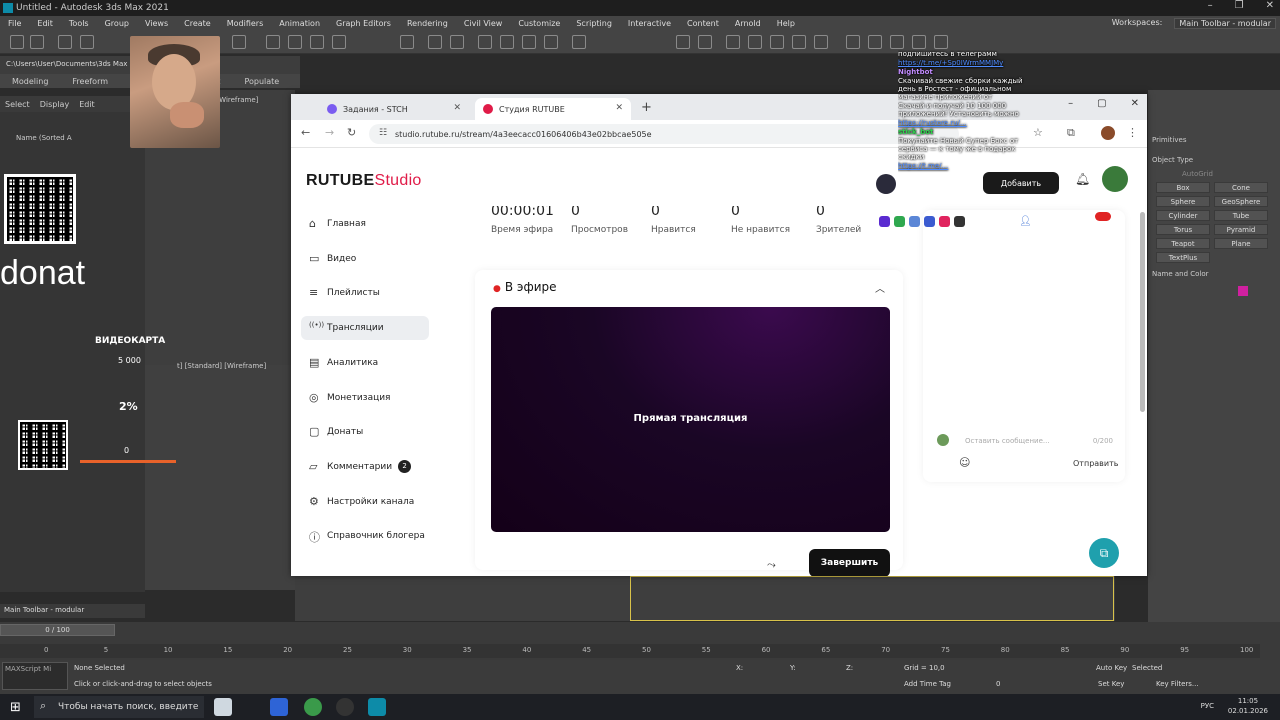  I want to click on render-setup-icon, so click(853, 42).